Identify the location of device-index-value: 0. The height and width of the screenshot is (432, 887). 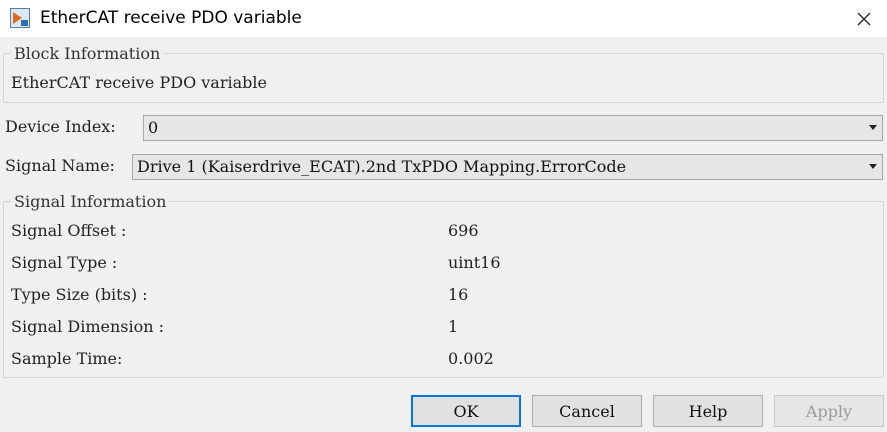
(153, 127).